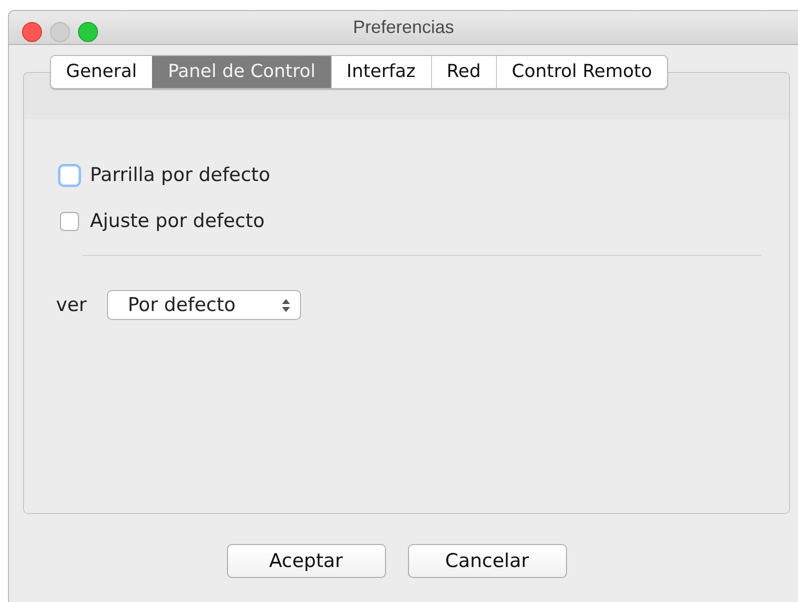  What do you see at coordinates (177, 221) in the screenshot?
I see `checkbox-label: Ajuste por defecto` at bounding box center [177, 221].